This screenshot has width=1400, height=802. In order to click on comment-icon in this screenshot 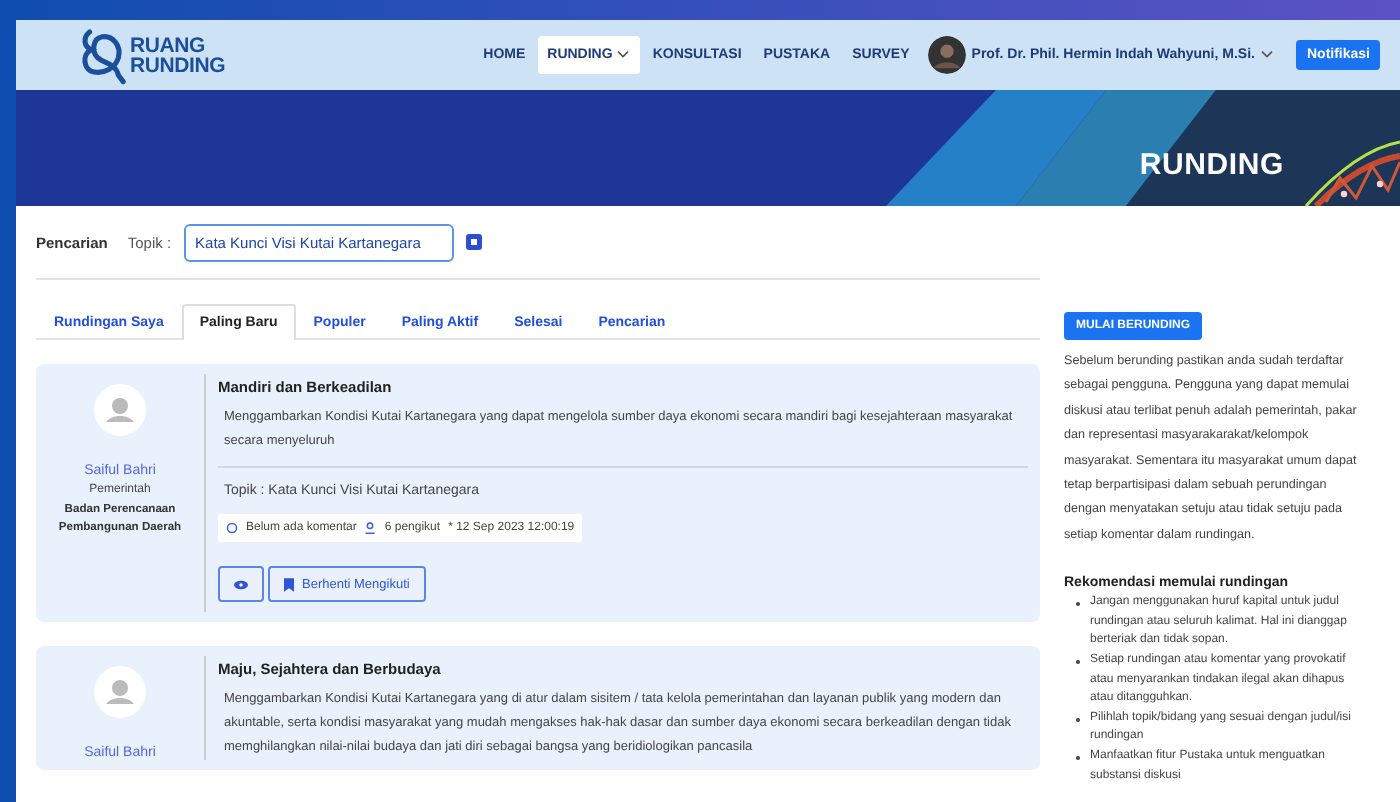, I will do `click(232, 528)`.